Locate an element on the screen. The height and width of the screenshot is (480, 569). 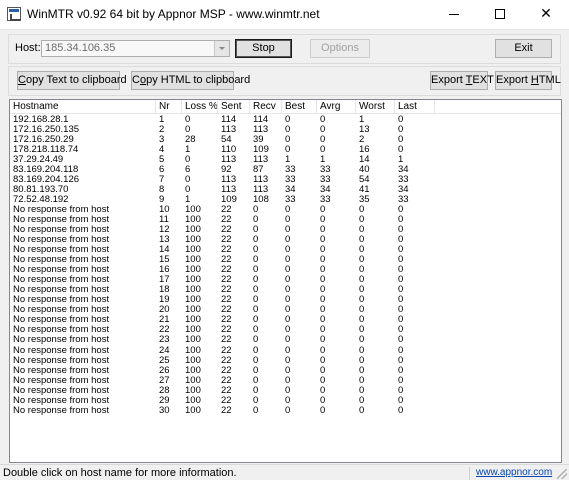
table-cell: 35 is located at coordinates (364, 200).